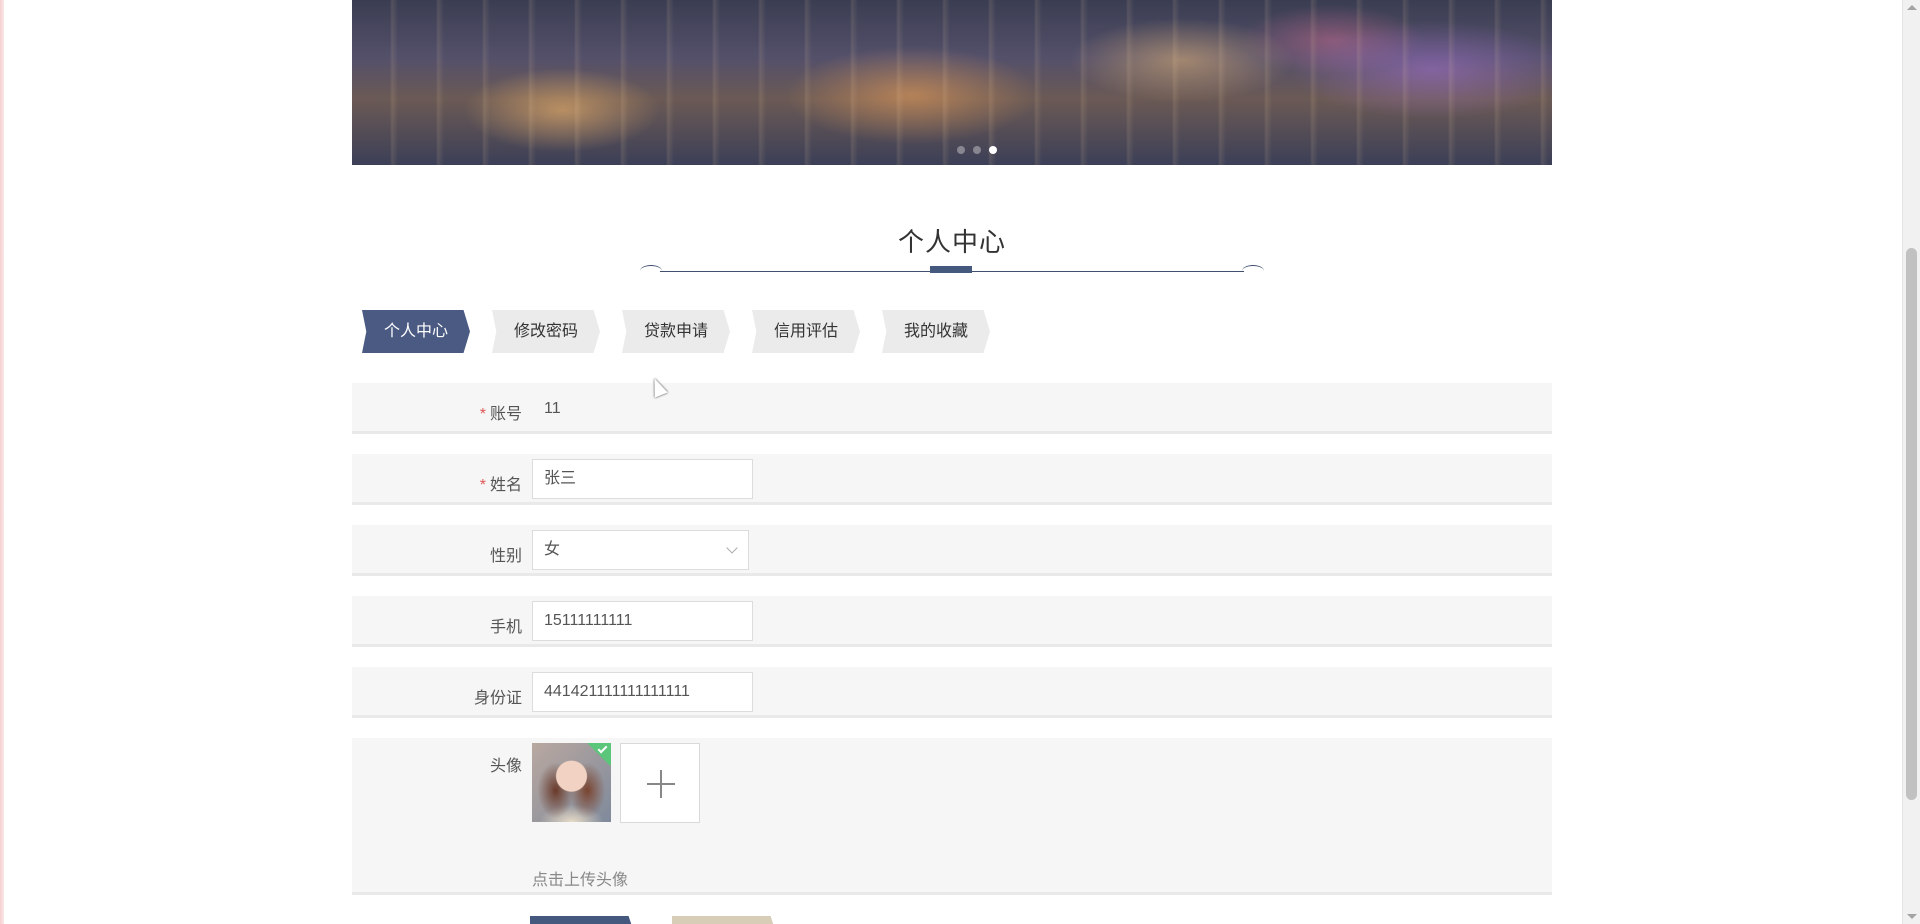 Image resolution: width=1920 pixels, height=924 pixels. I want to click on reset-button, so click(728, 920).